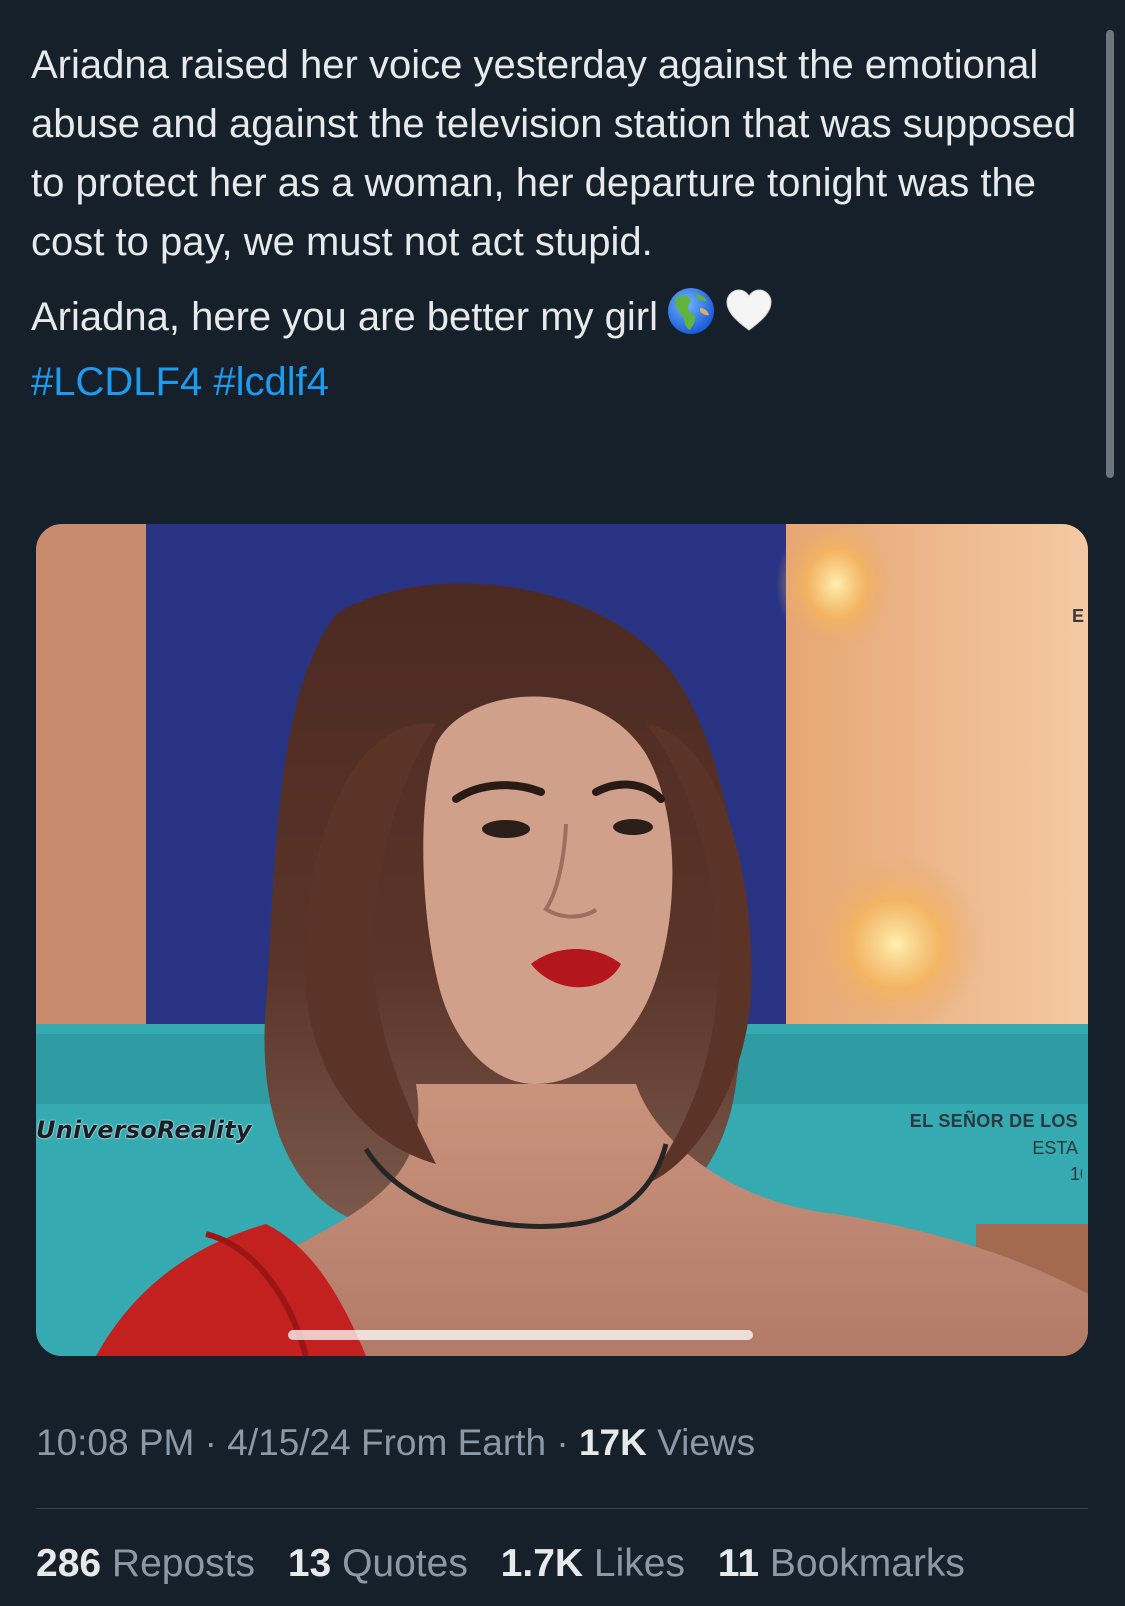 This screenshot has width=1125, height=1606. Describe the element at coordinates (69, 1563) in the screenshot. I see `reposts-count: 286` at that location.